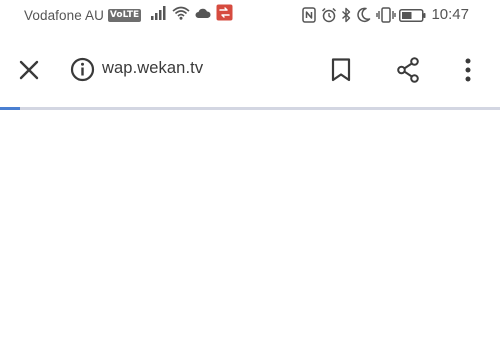  I want to click on site-info-icon, so click(82, 72).